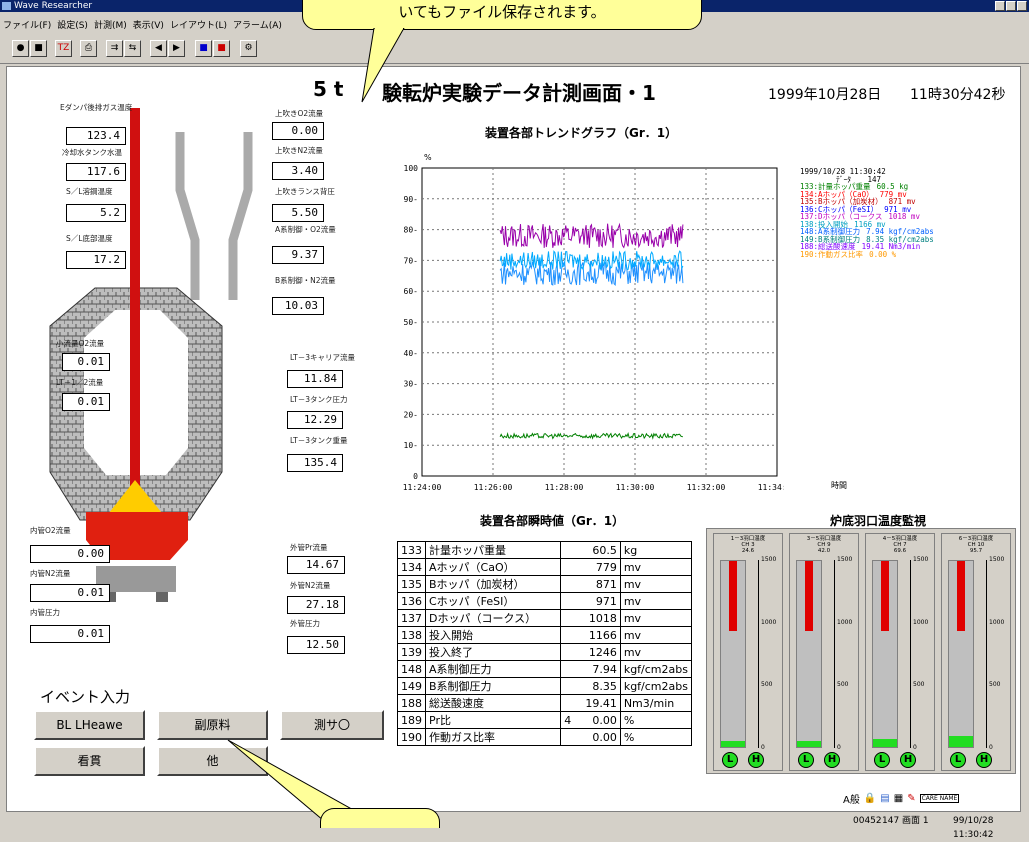 The height and width of the screenshot is (842, 1029). What do you see at coordinates (597, 669) in the screenshot?
I see `instant-cell: 7.94` at bounding box center [597, 669].